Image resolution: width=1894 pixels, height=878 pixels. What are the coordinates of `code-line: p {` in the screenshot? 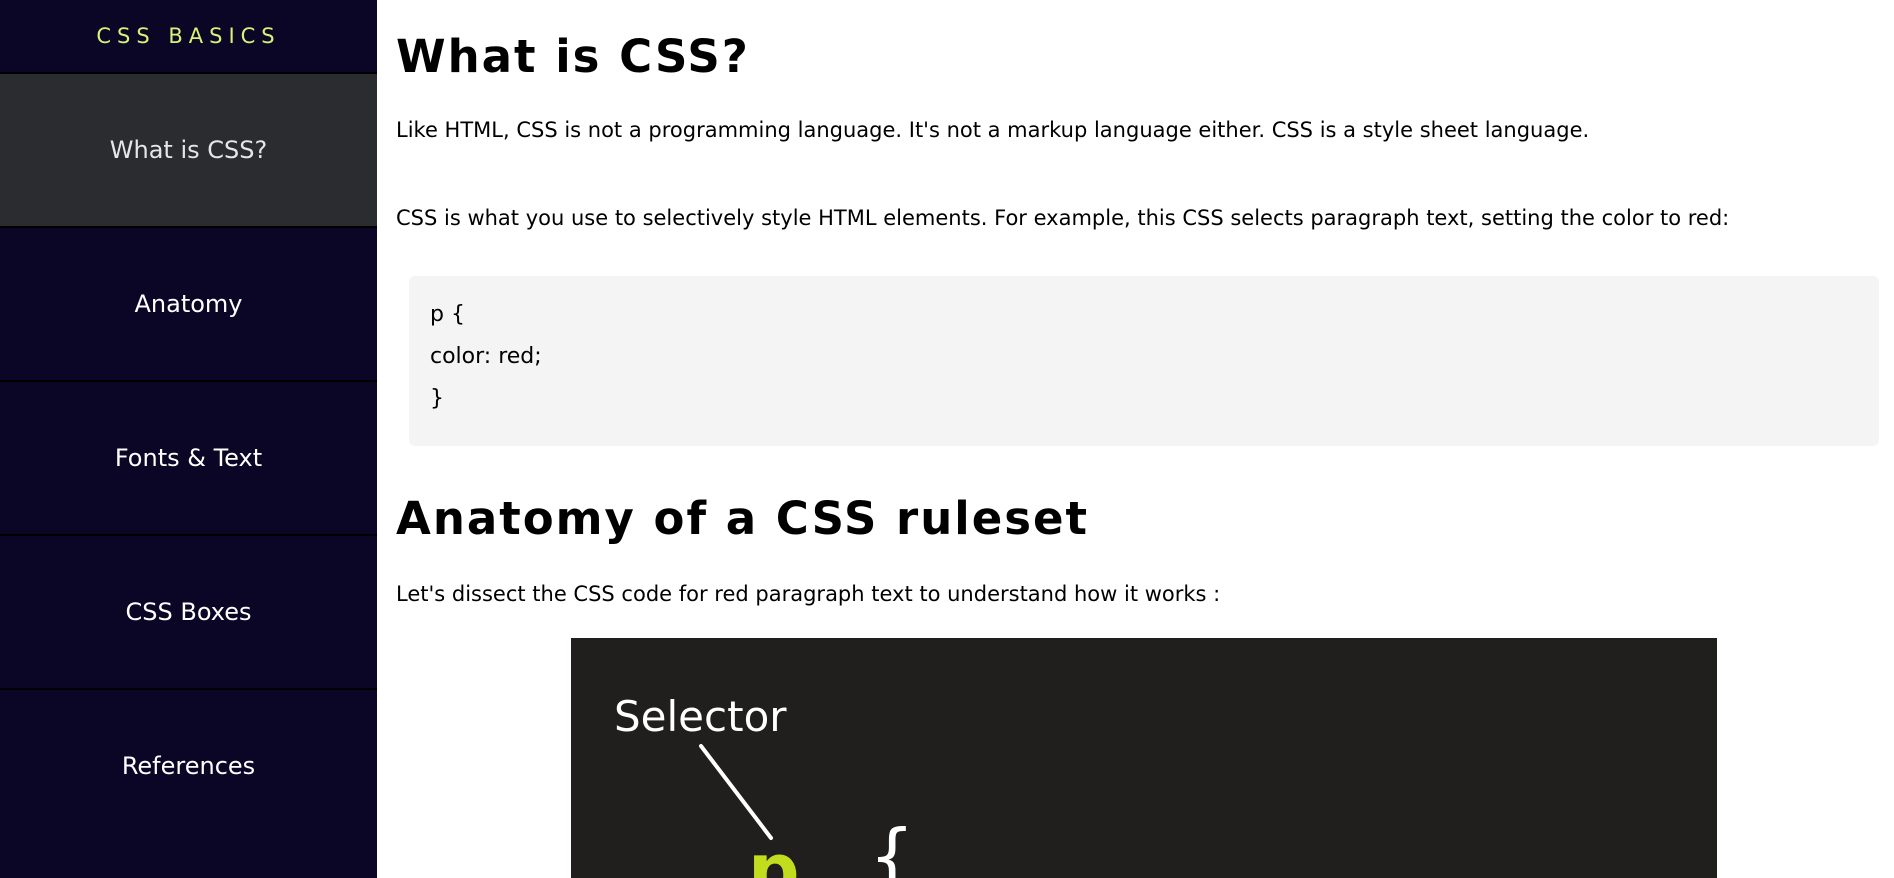 It's located at (447, 314).